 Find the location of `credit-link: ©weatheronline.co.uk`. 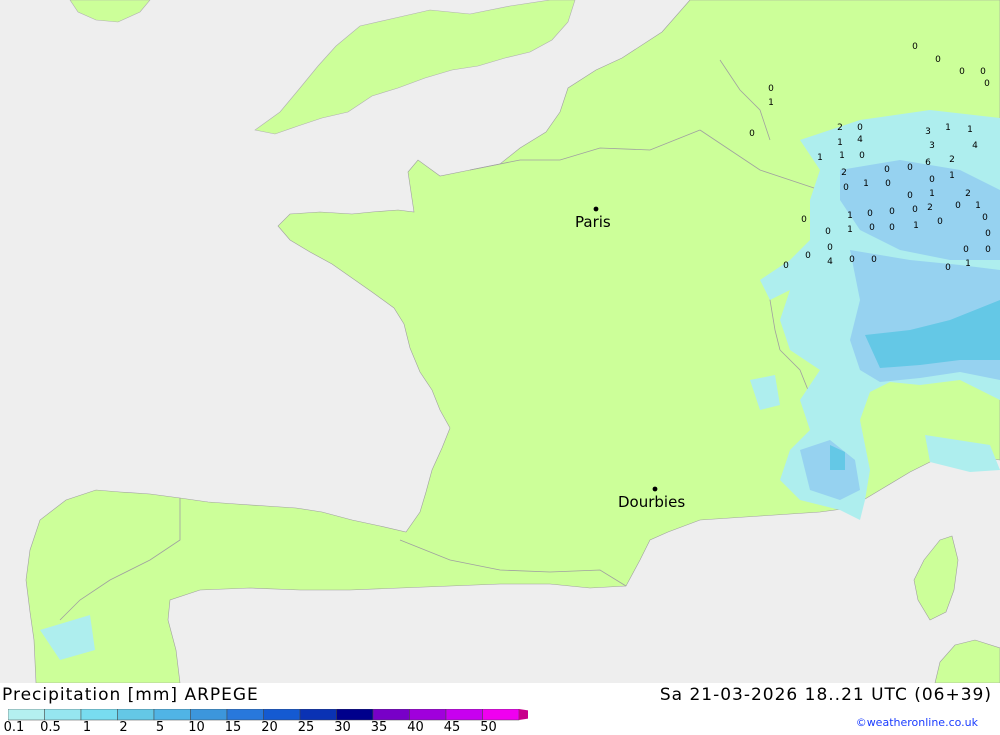

credit-link: ©weatheronline.co.uk is located at coordinates (917, 722).